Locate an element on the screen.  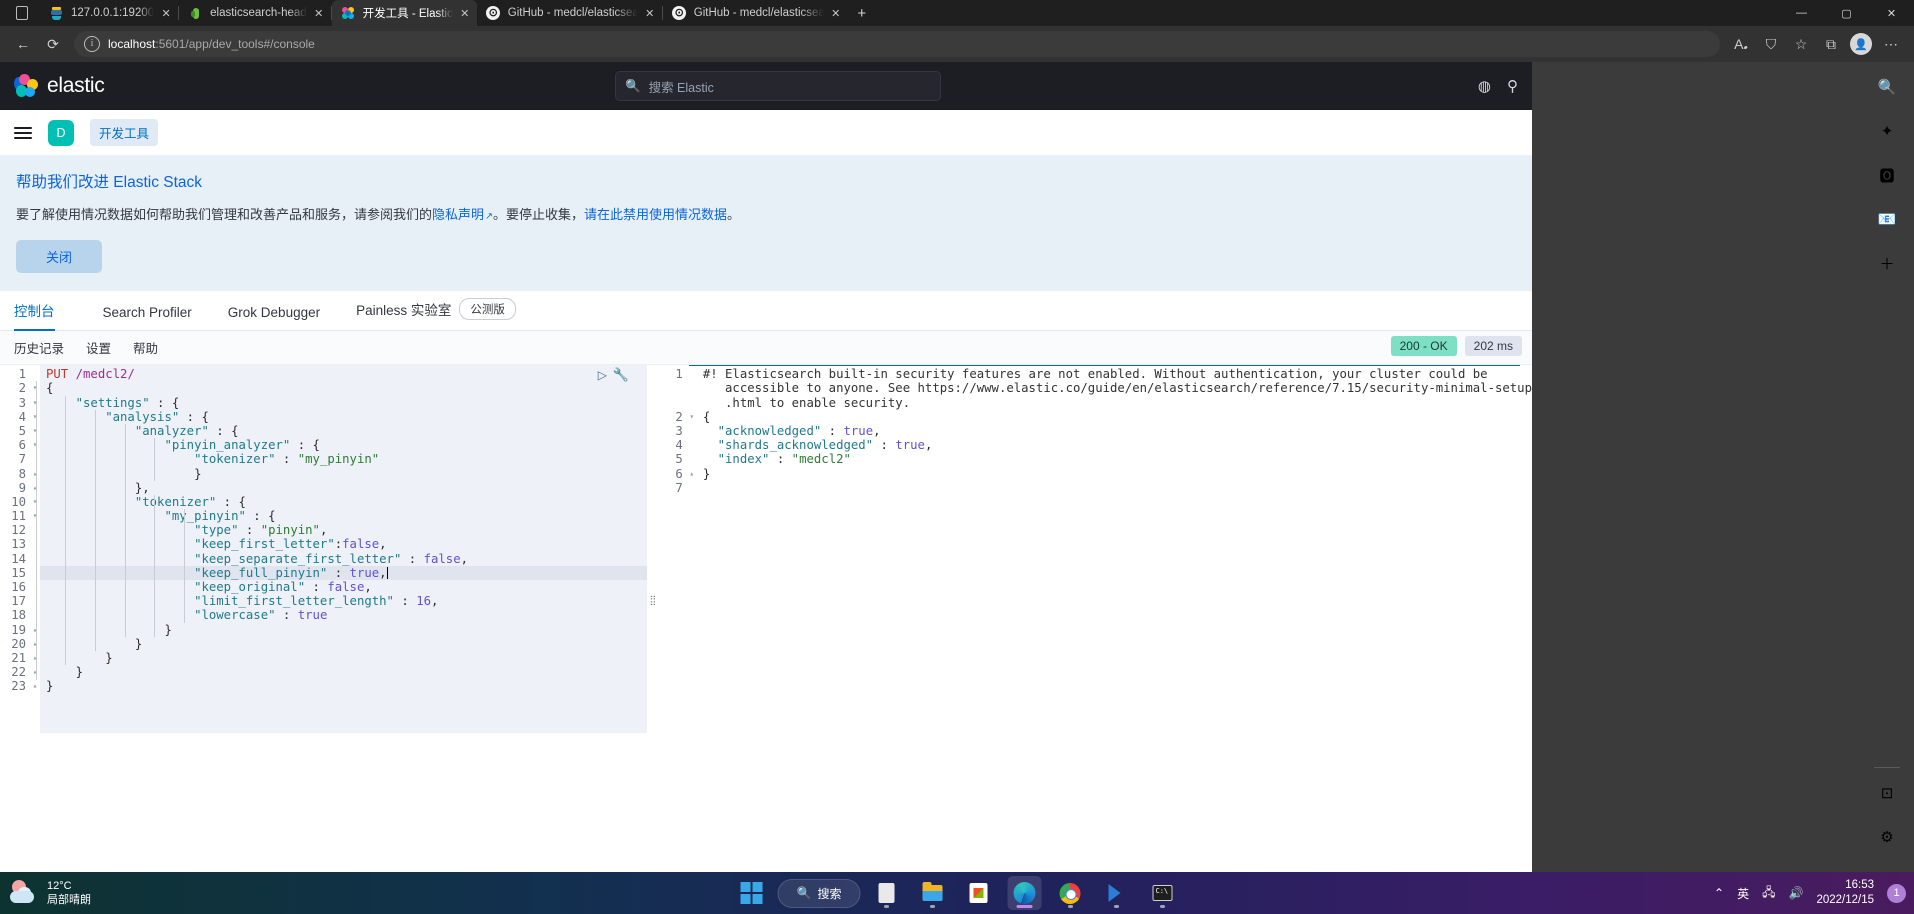
clock-date: 2022/12/15 is located at coordinates (1845, 900).